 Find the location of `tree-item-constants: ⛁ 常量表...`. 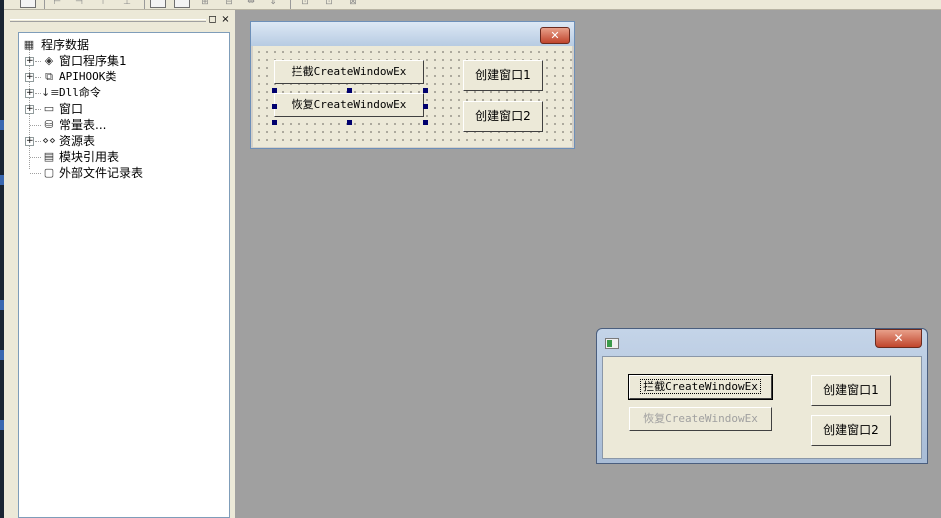

tree-item-constants: ⛁ 常量表... is located at coordinates (119, 125).